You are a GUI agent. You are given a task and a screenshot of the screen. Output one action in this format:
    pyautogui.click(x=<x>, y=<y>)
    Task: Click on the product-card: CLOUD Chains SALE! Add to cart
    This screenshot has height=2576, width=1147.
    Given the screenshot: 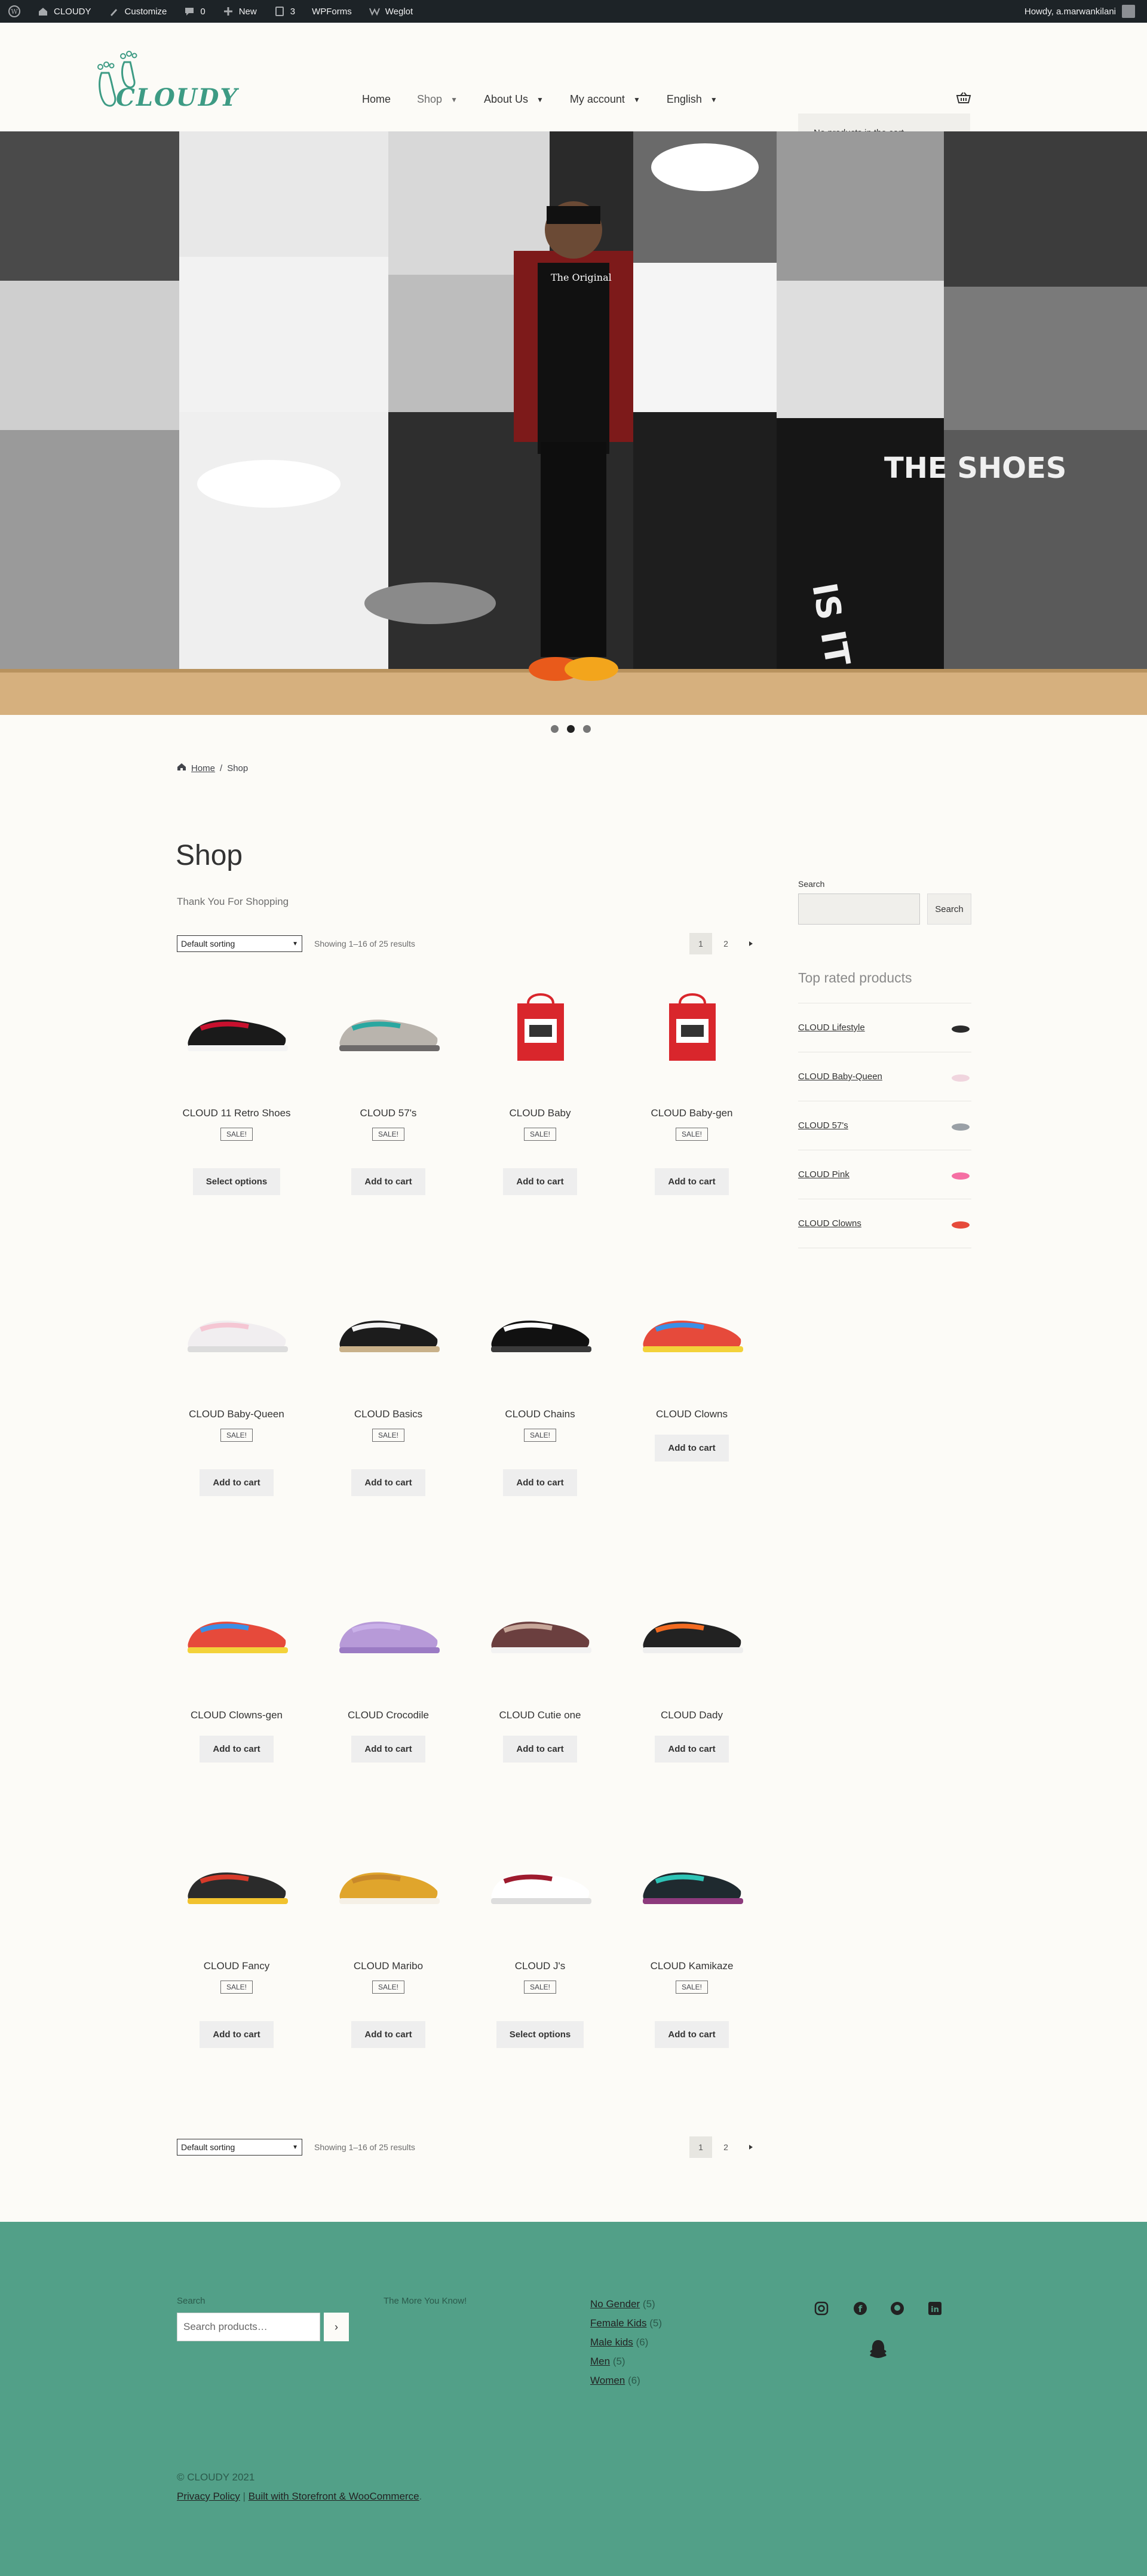 What is the action you would take?
    pyautogui.click(x=540, y=1379)
    